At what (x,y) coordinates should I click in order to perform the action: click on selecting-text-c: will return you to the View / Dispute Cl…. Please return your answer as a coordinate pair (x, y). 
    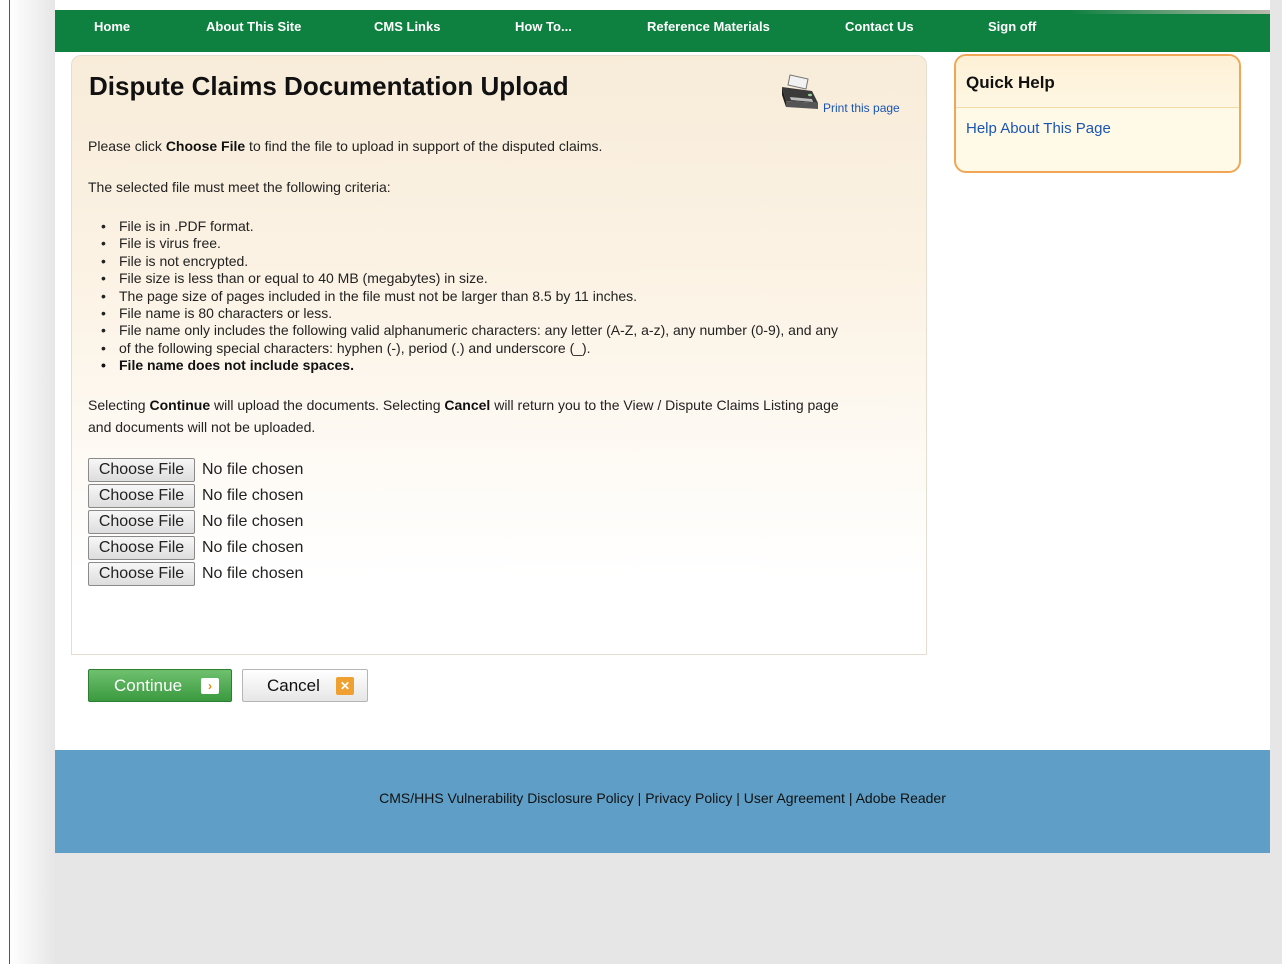
    Looking at the image, I should click on (664, 405).